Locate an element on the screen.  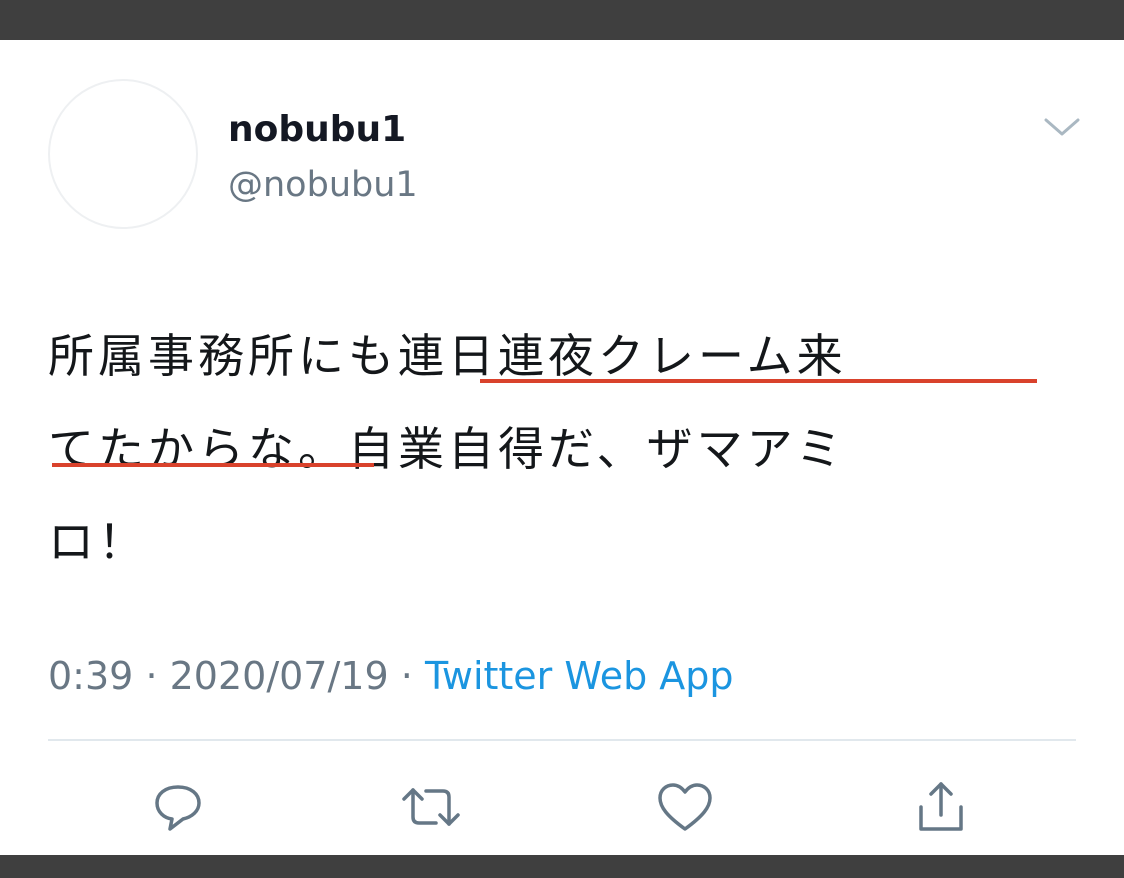
top-frame-bar is located at coordinates (562, 20).